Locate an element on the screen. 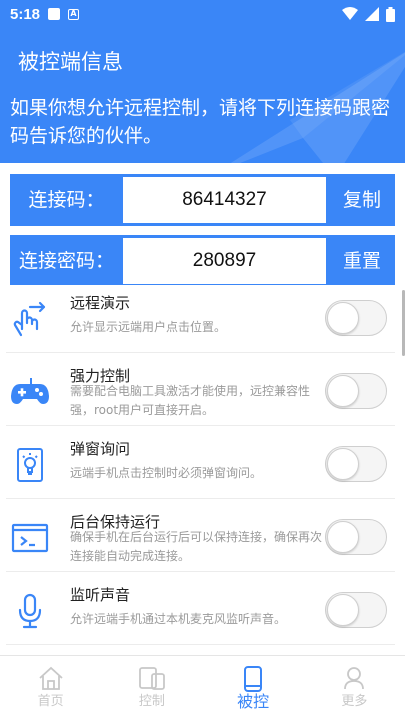  touch-gesture-icon is located at coordinates (29, 319).